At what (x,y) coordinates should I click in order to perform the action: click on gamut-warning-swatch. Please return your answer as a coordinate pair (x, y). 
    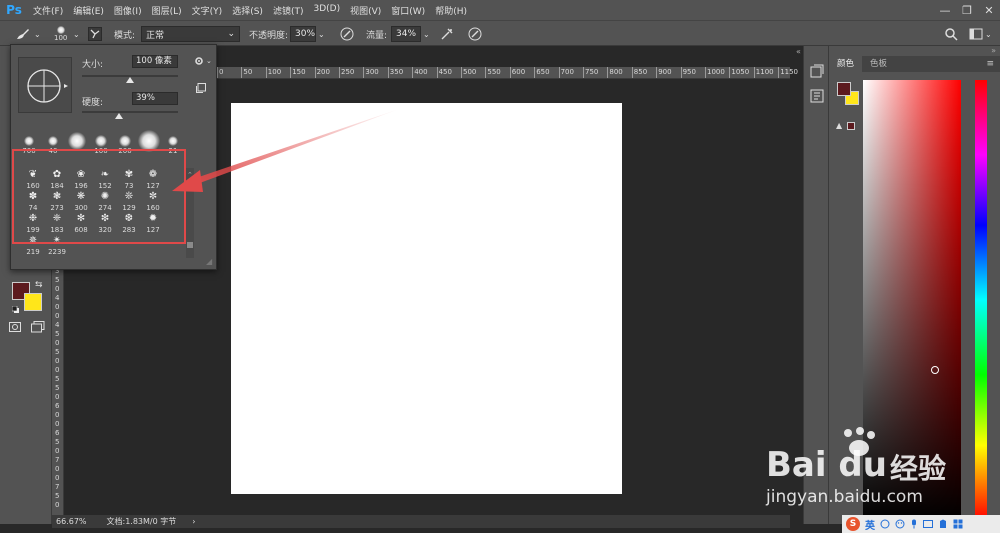
    Looking at the image, I should click on (851, 126).